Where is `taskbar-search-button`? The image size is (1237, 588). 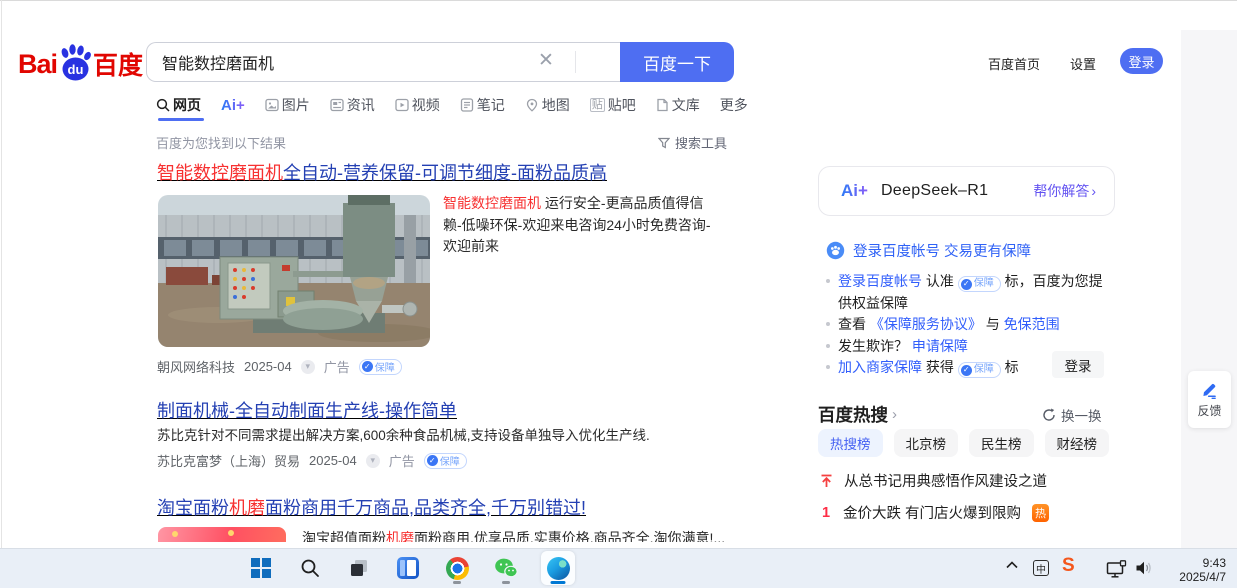
taskbar-search-button is located at coordinates (310, 568).